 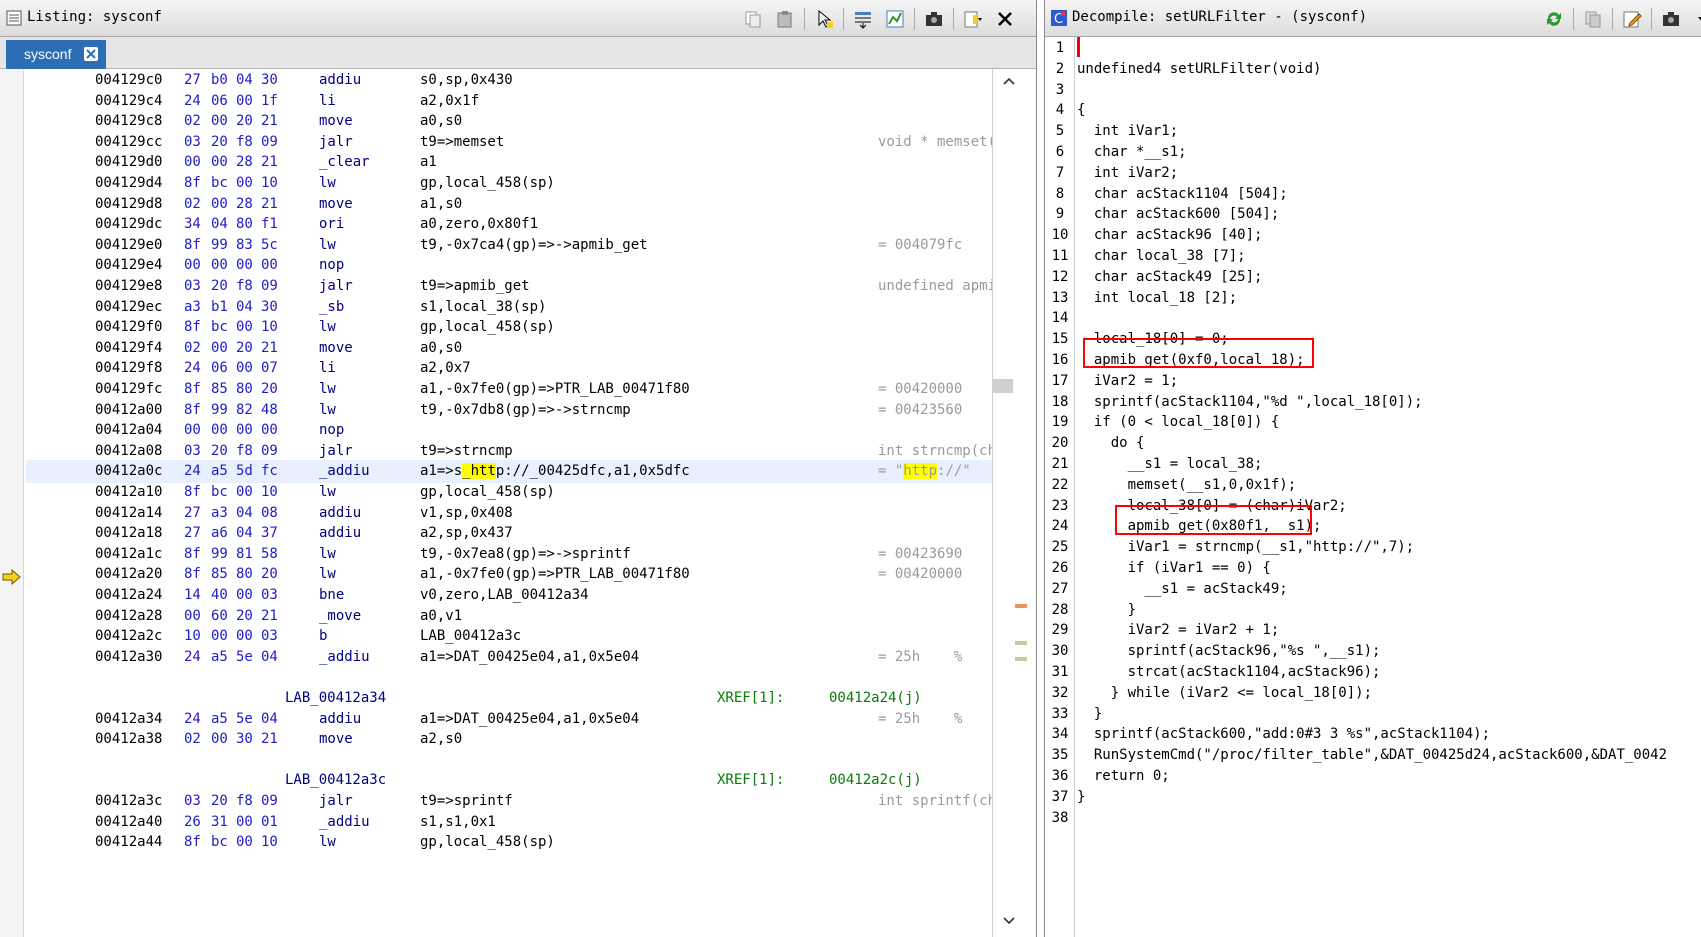 I want to click on scroll-down-icon, so click(x=1009, y=921).